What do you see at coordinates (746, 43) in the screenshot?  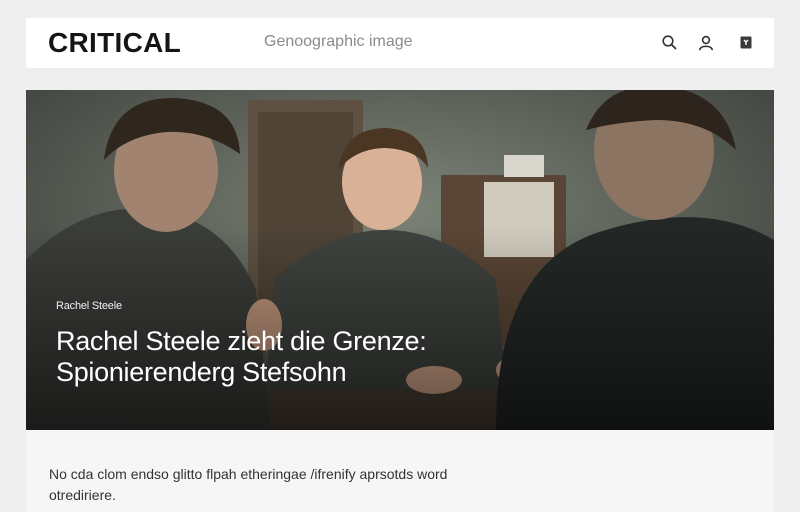 I see `bookmark-icon` at bounding box center [746, 43].